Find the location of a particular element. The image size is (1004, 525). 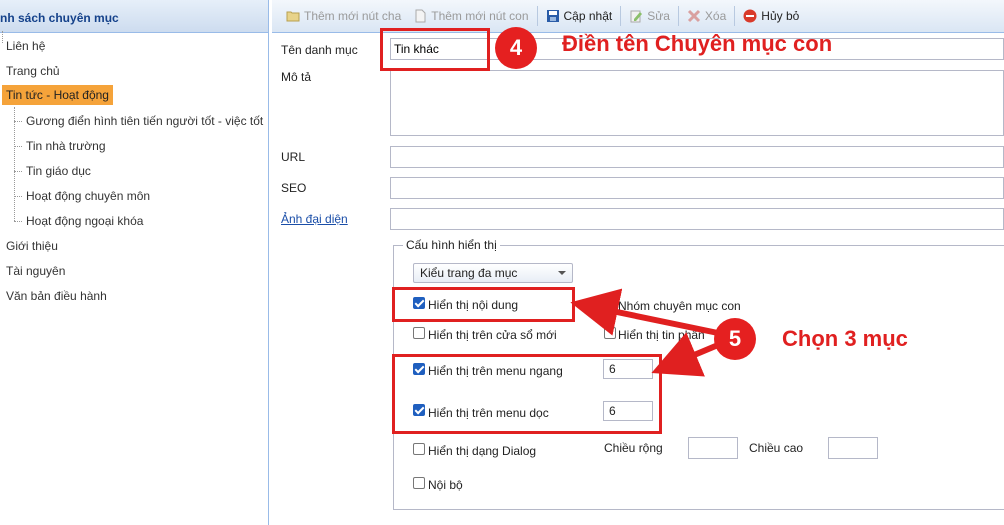

step-5-badge: 5 is located at coordinates (735, 339).